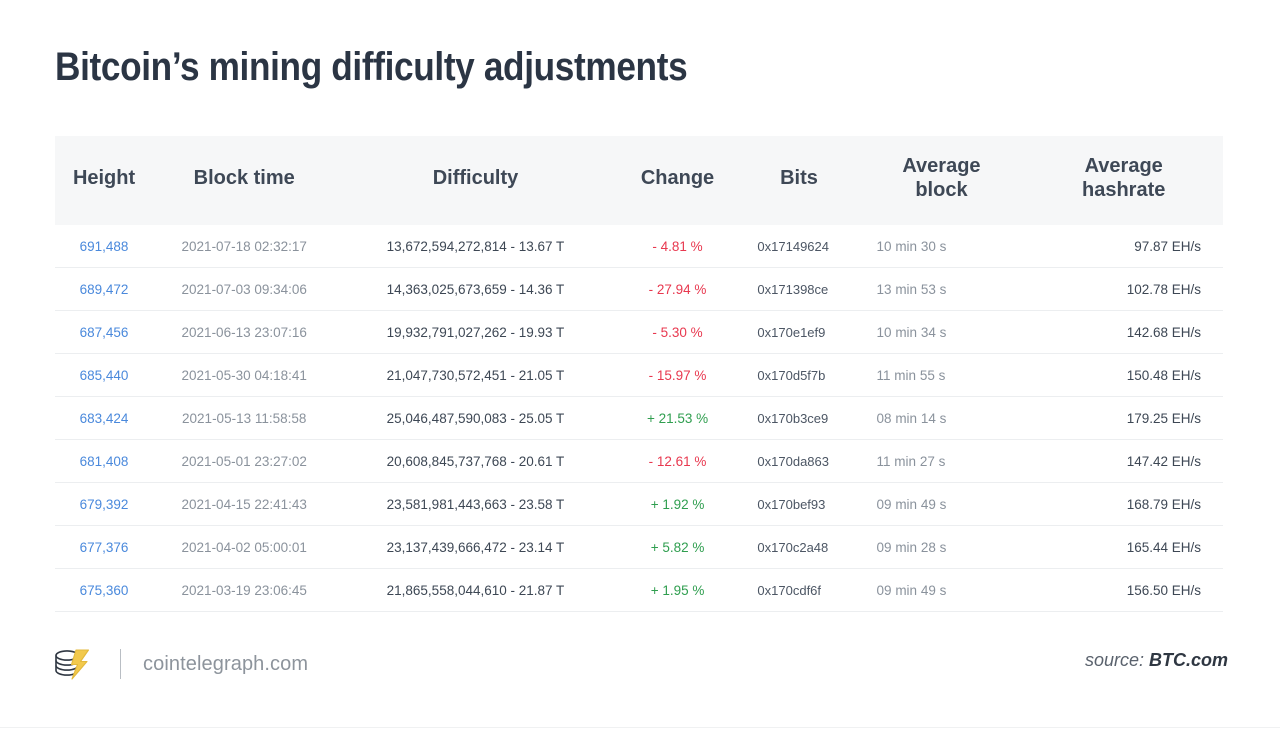 Image resolution: width=1280 pixels, height=739 pixels. I want to click on block-time: 2021-03-19 23:06:45, so click(244, 590).